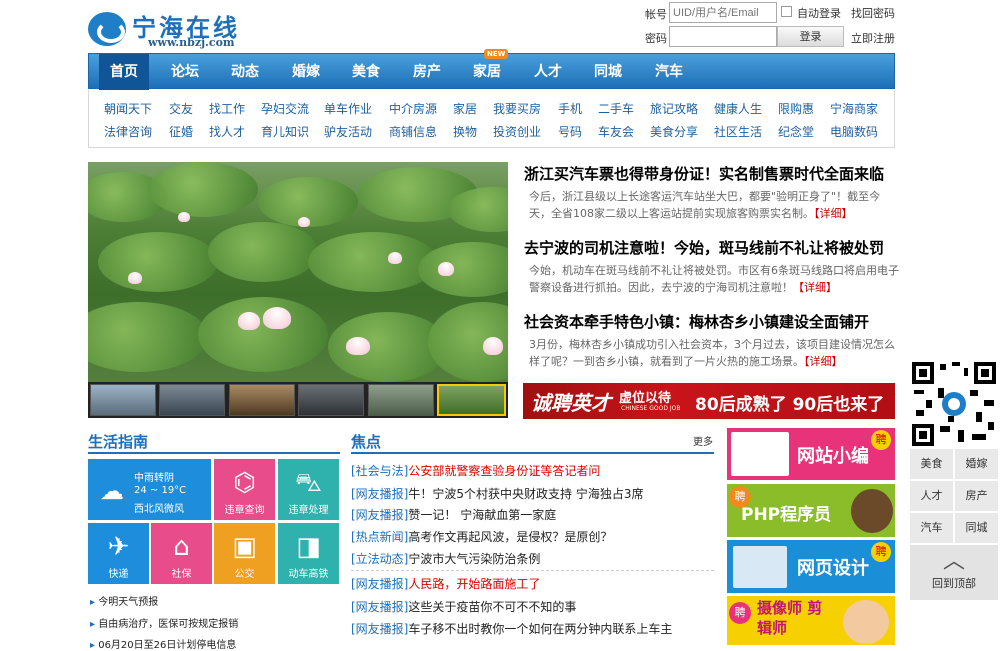  What do you see at coordinates (227, 108) in the screenshot?
I see `subnav-link: 找工作` at bounding box center [227, 108].